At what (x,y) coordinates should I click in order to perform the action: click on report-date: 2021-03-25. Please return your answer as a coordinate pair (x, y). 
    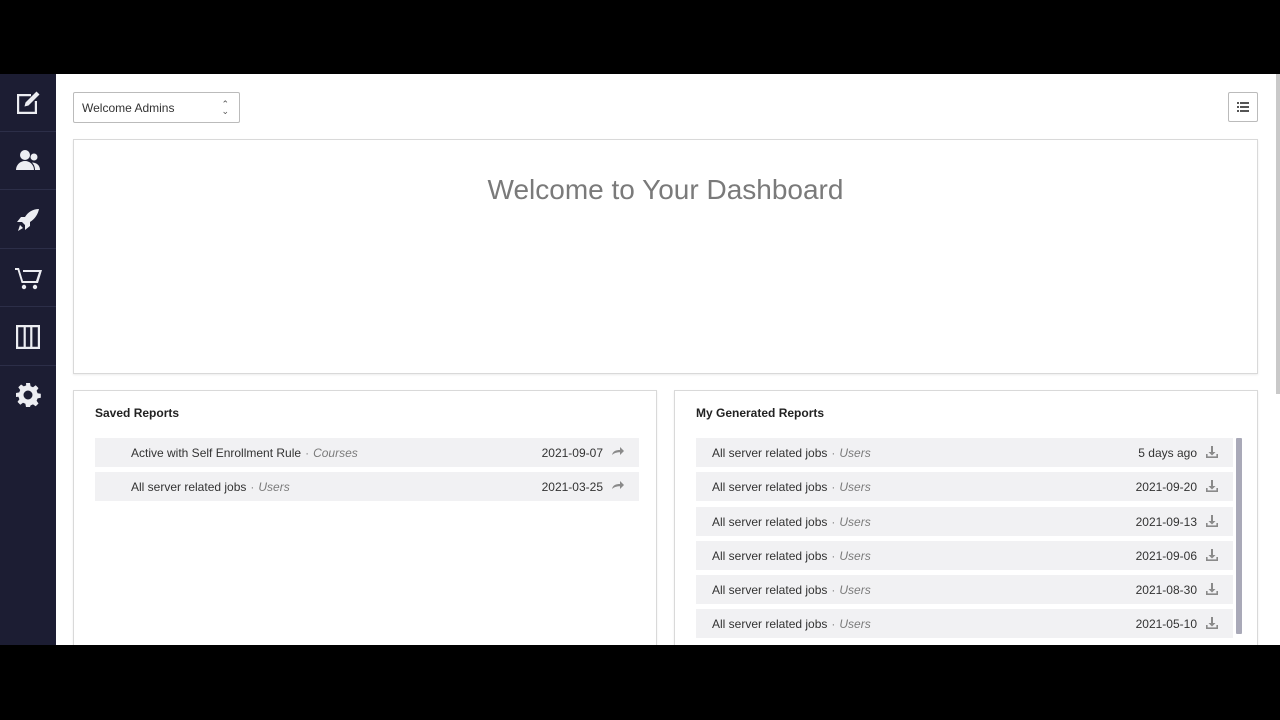
    Looking at the image, I should click on (572, 487).